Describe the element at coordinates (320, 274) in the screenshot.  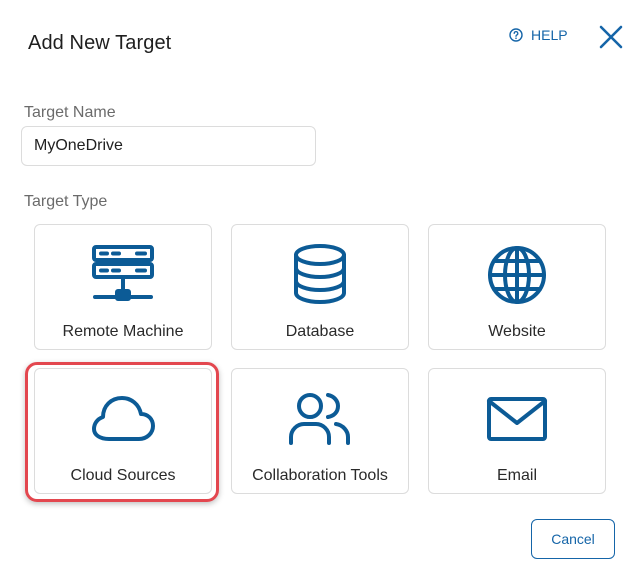
I see `database-icon` at that location.